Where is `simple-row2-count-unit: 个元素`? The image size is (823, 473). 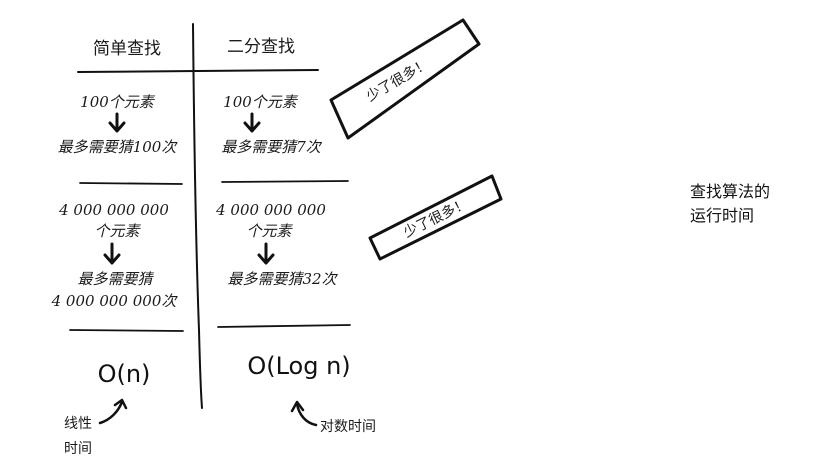
simple-row2-count-unit: 个元素 is located at coordinates (117, 231).